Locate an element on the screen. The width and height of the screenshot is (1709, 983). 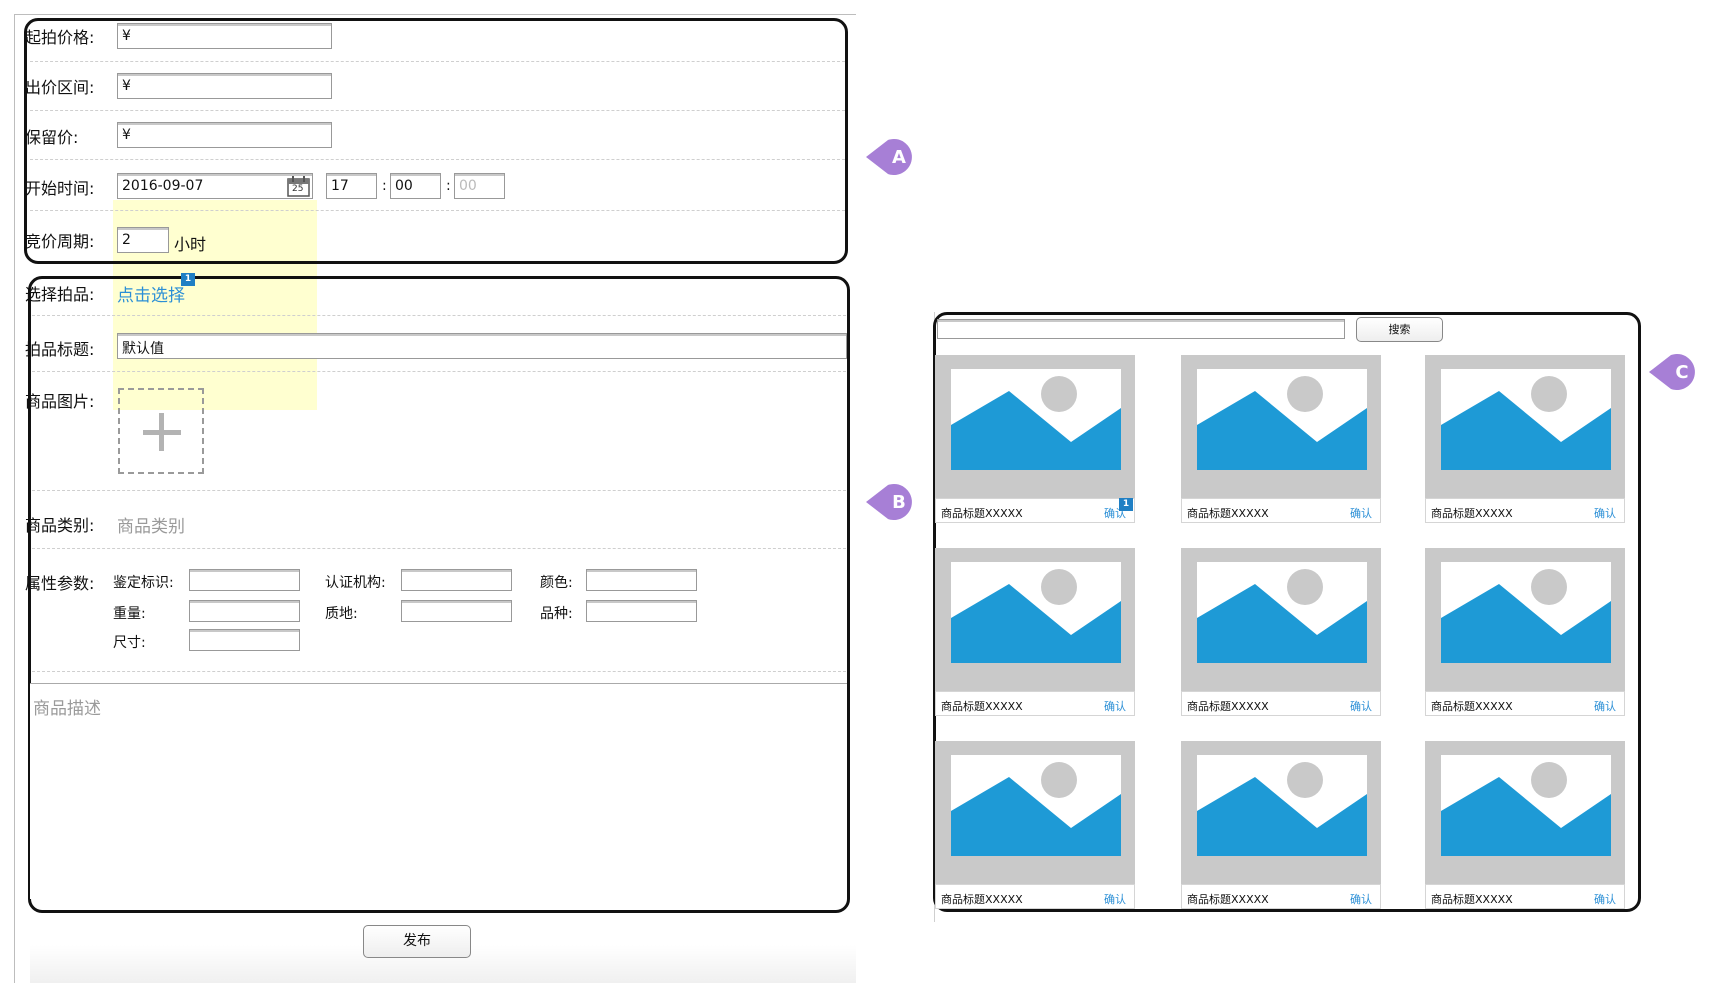
attr-authentication-label: 鉴定标识: is located at coordinates (143, 583).